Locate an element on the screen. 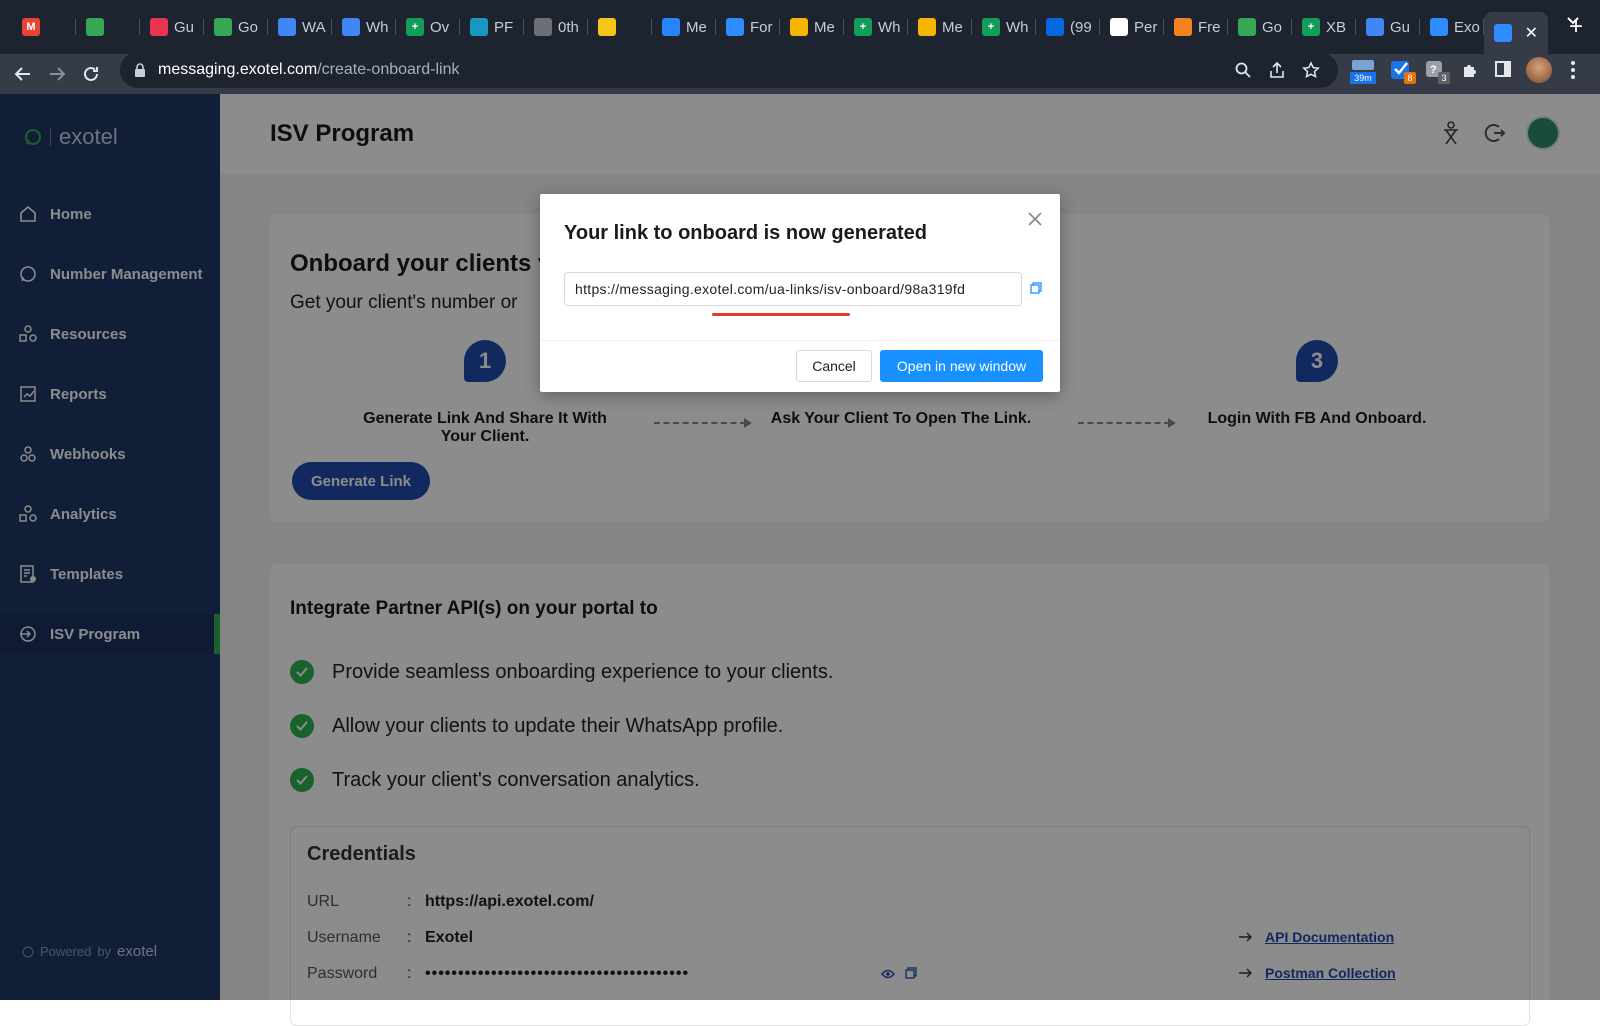 The image size is (1600, 1026). browser-tab: Fre is located at coordinates (1196, 27).